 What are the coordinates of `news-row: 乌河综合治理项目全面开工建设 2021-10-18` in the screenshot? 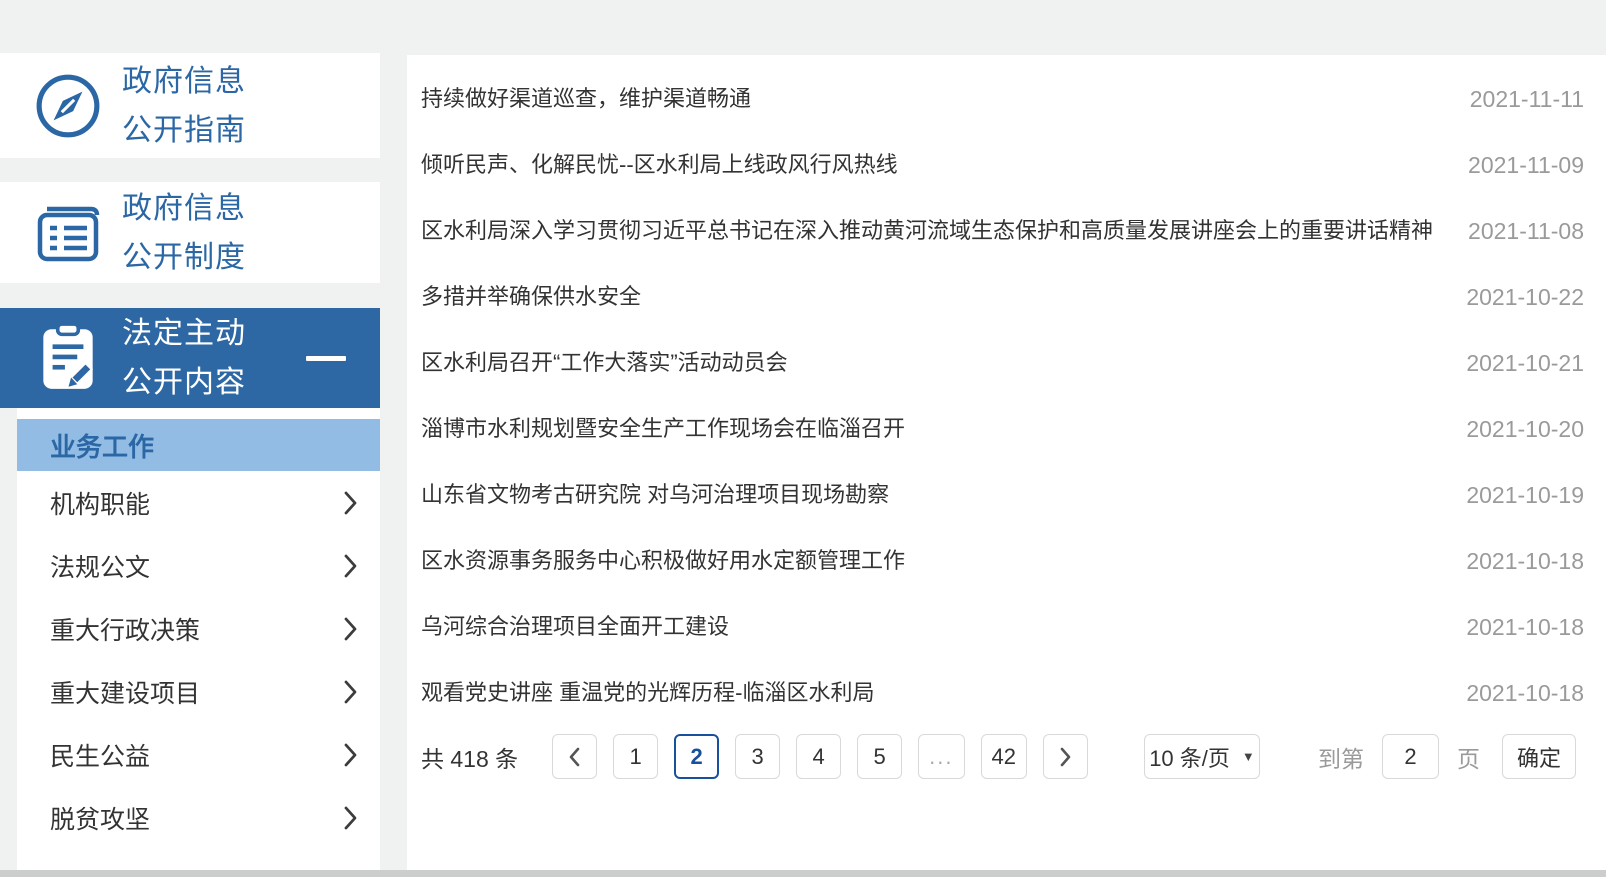 It's located at (1002, 627).